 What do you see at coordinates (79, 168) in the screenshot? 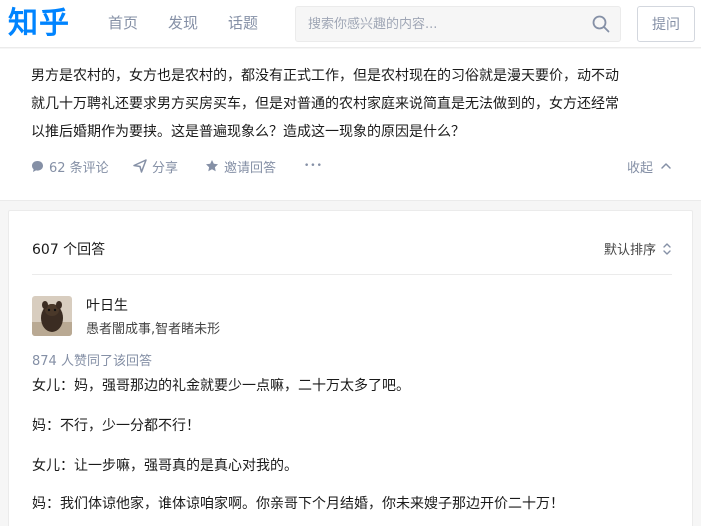
I see `comments-label: 62 条评论` at bounding box center [79, 168].